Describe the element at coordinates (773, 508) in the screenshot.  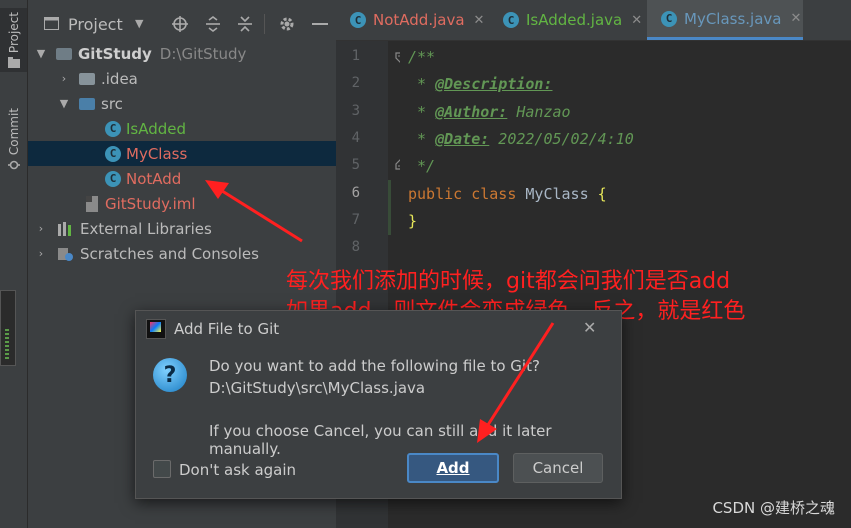
I see `watermark: CSDN @建桥之魂` at that location.